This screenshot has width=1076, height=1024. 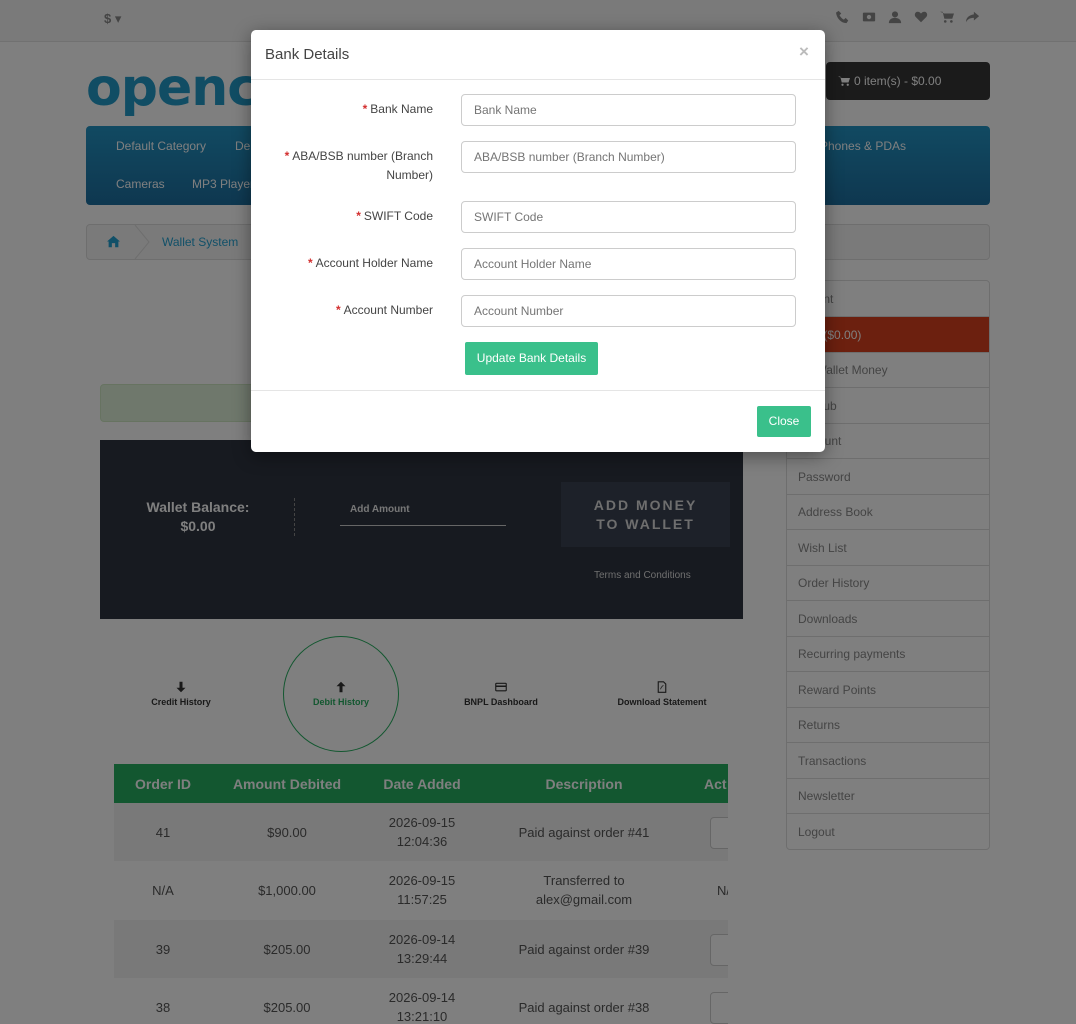 What do you see at coordinates (358, 165) in the screenshot?
I see `aba-bsb-label: * ABA/BSB number (Branch Number)` at bounding box center [358, 165].